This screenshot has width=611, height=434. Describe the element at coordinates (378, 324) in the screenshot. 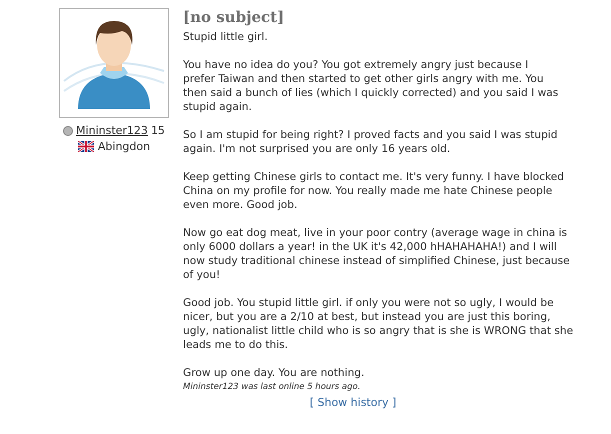

I see `message-paragraph: Good job. You stupid little girl. if only you were not so ugly, I would be nicer, but you are a 2/10 at best, but instead you are just this boring, ugly, nationalist little child who is so angry that is she is WRONG that she leads me to do this.` at that location.